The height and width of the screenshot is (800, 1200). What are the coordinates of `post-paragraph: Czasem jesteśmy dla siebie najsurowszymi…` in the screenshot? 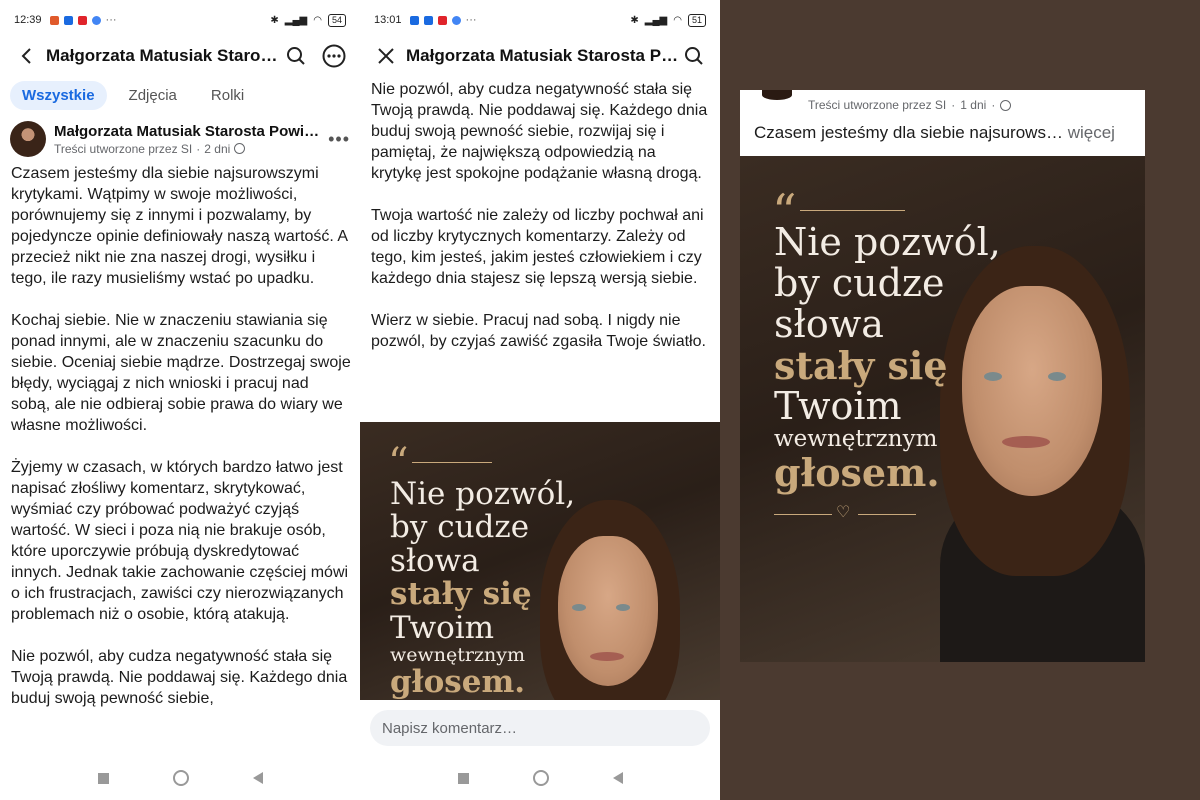 It's located at (179, 226).